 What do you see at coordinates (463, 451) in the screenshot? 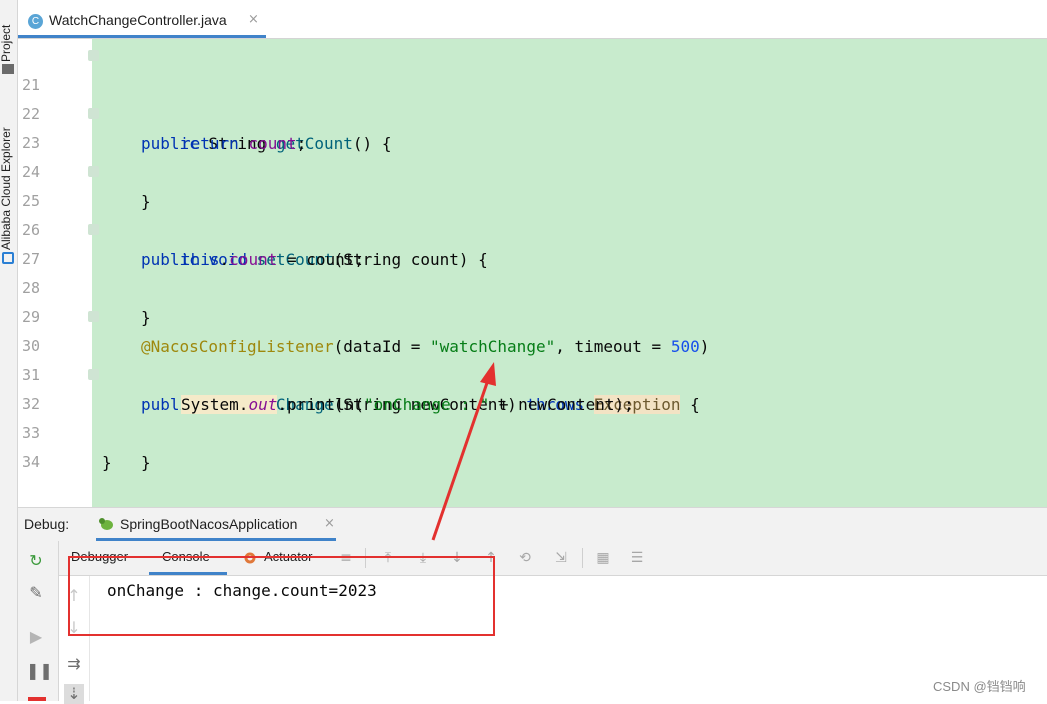
I see `annotation-arrow-icon` at bounding box center [463, 451].